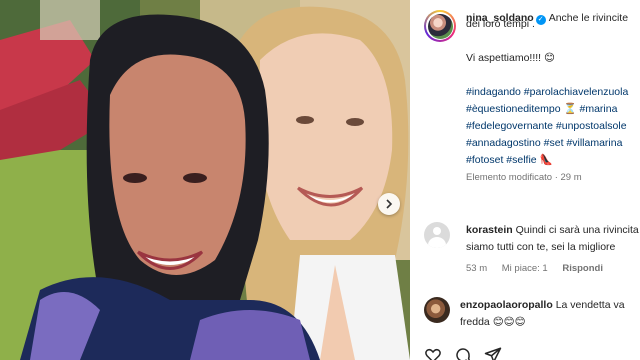  Describe the element at coordinates (506, 305) in the screenshot. I see `comment-username: enzopaolaoropallo` at that location.